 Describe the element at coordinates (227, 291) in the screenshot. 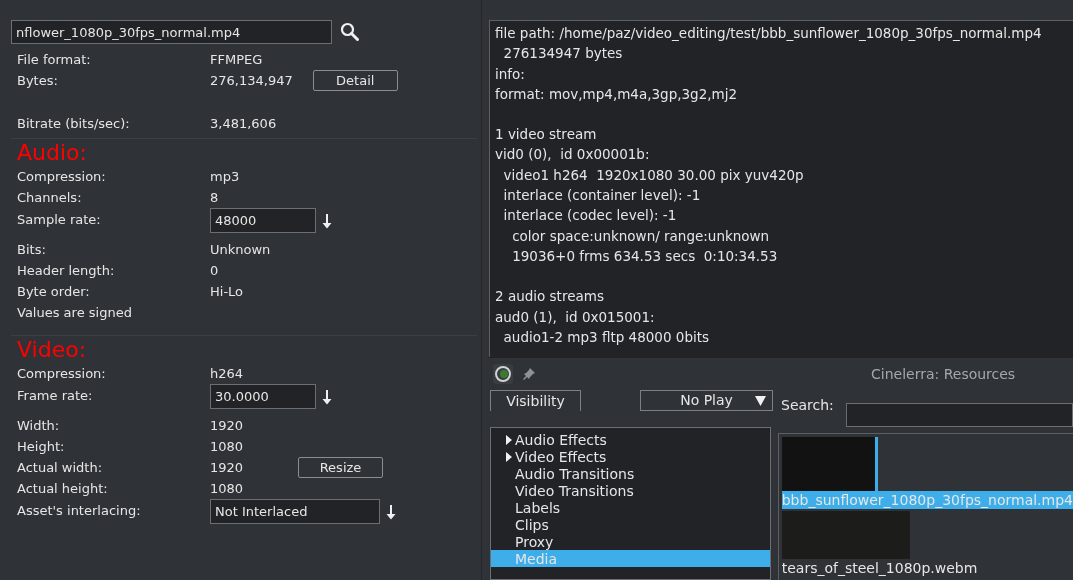

I see `field-value: Hi-Lo` at that location.